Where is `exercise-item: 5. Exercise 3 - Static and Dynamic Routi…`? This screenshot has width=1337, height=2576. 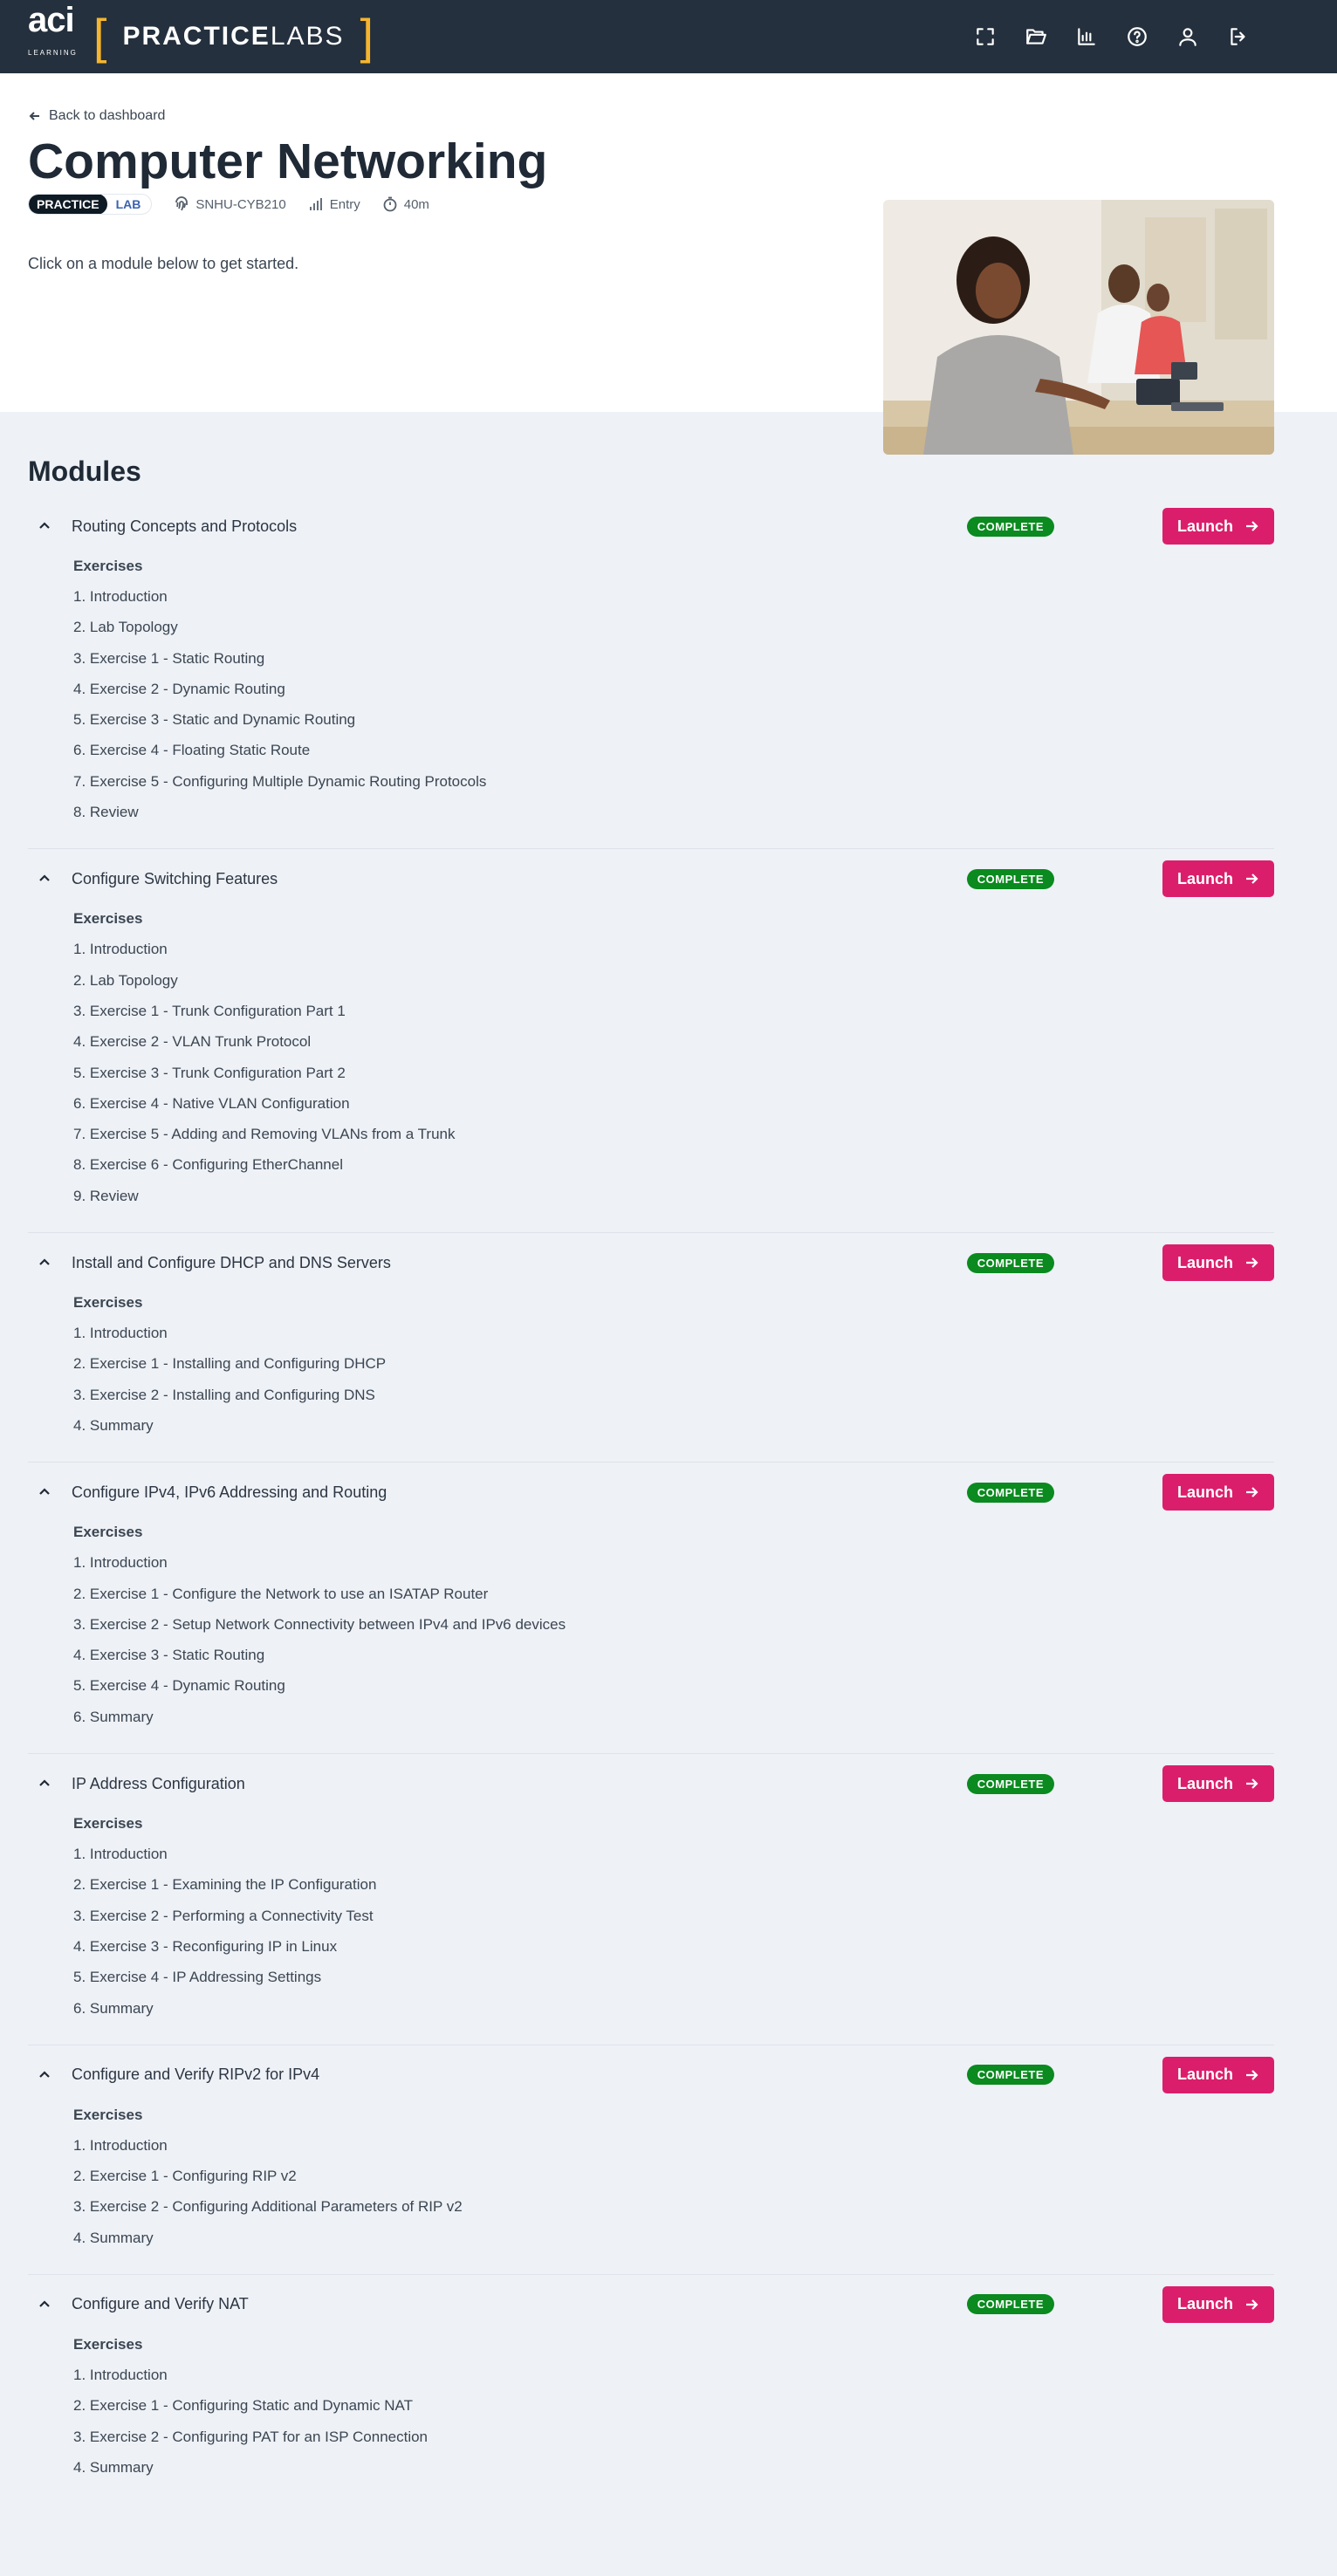
exercise-item: 5. Exercise 3 - Static and Dynamic Routi… is located at coordinates (673, 719).